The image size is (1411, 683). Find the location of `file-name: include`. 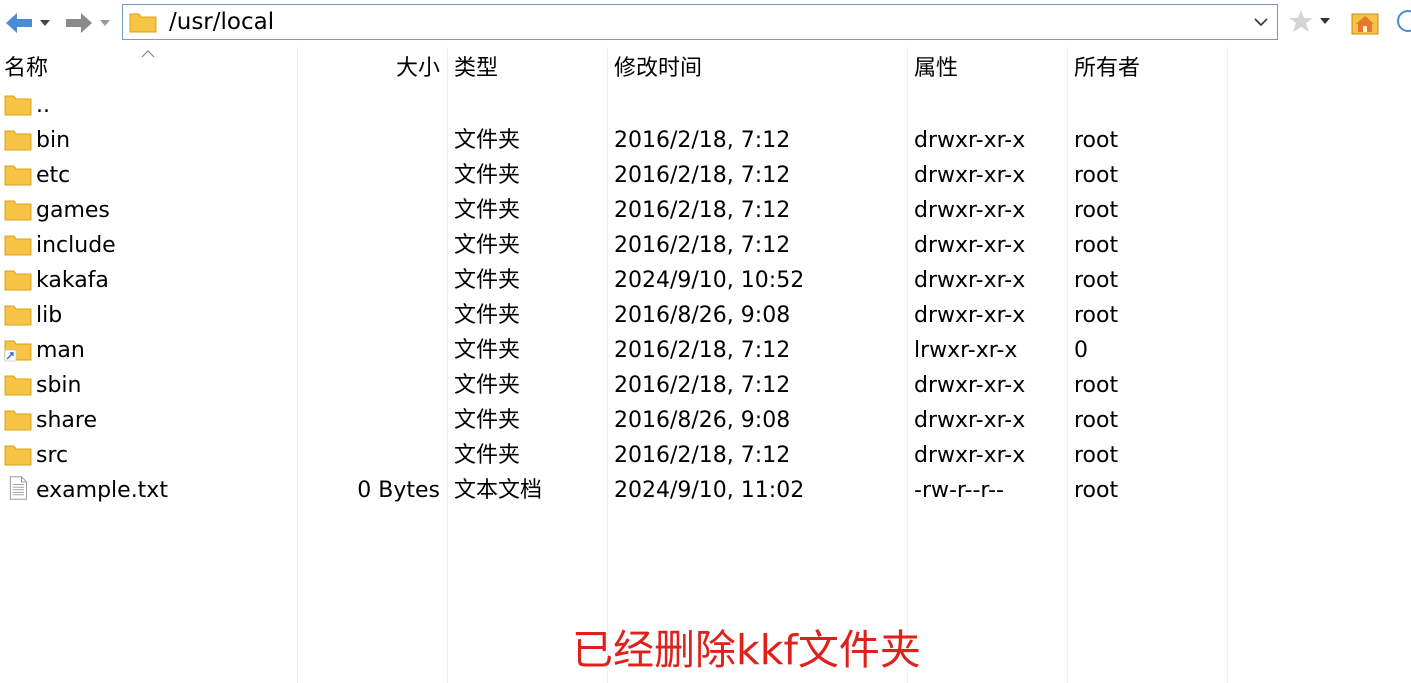

file-name: include is located at coordinates (76, 245).